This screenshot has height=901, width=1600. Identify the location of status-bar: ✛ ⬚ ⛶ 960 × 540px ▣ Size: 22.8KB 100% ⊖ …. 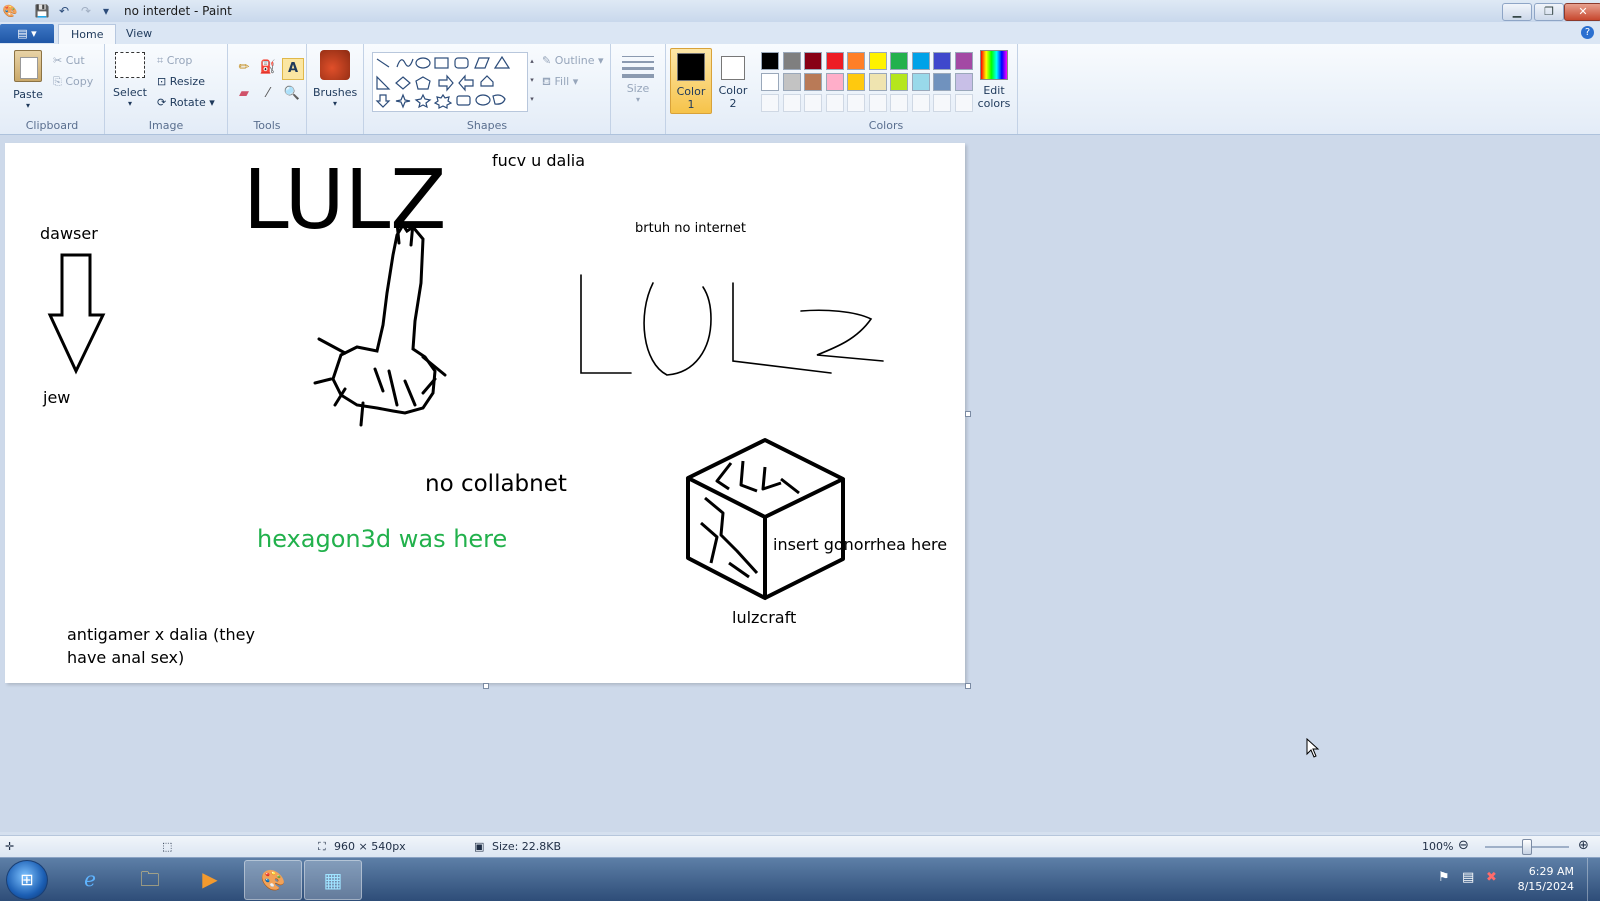
(800, 846).